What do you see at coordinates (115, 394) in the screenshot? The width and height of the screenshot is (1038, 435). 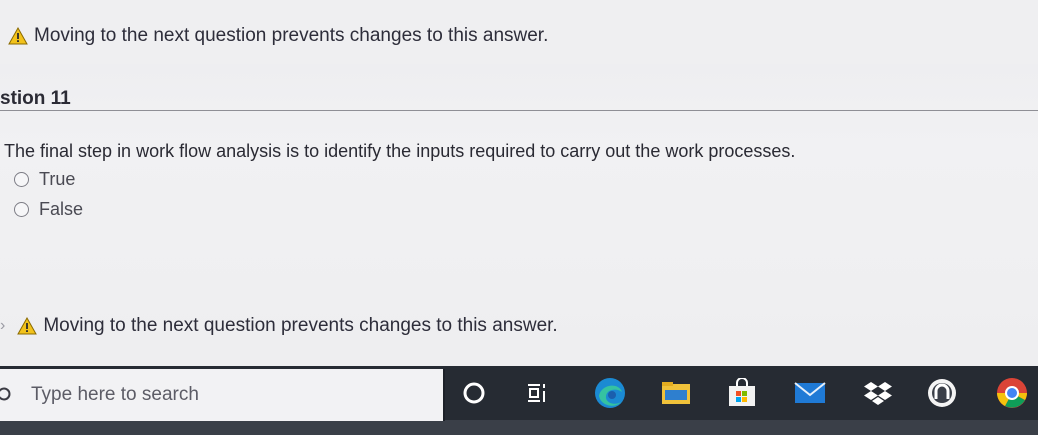 I see `search-placeholder: Type here to search` at bounding box center [115, 394].